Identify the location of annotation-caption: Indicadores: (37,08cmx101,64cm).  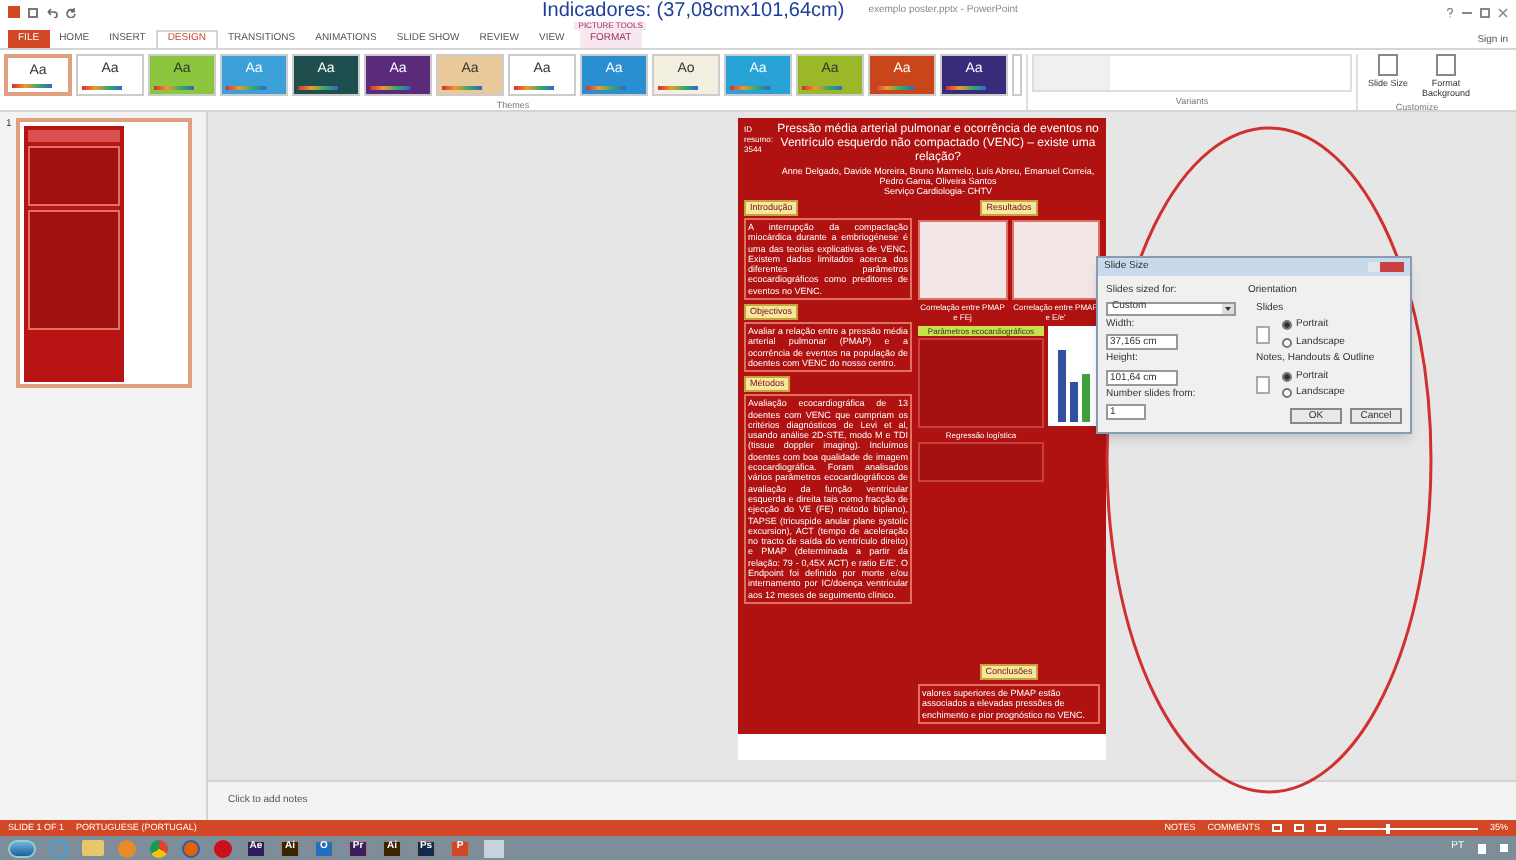
(693, 11).